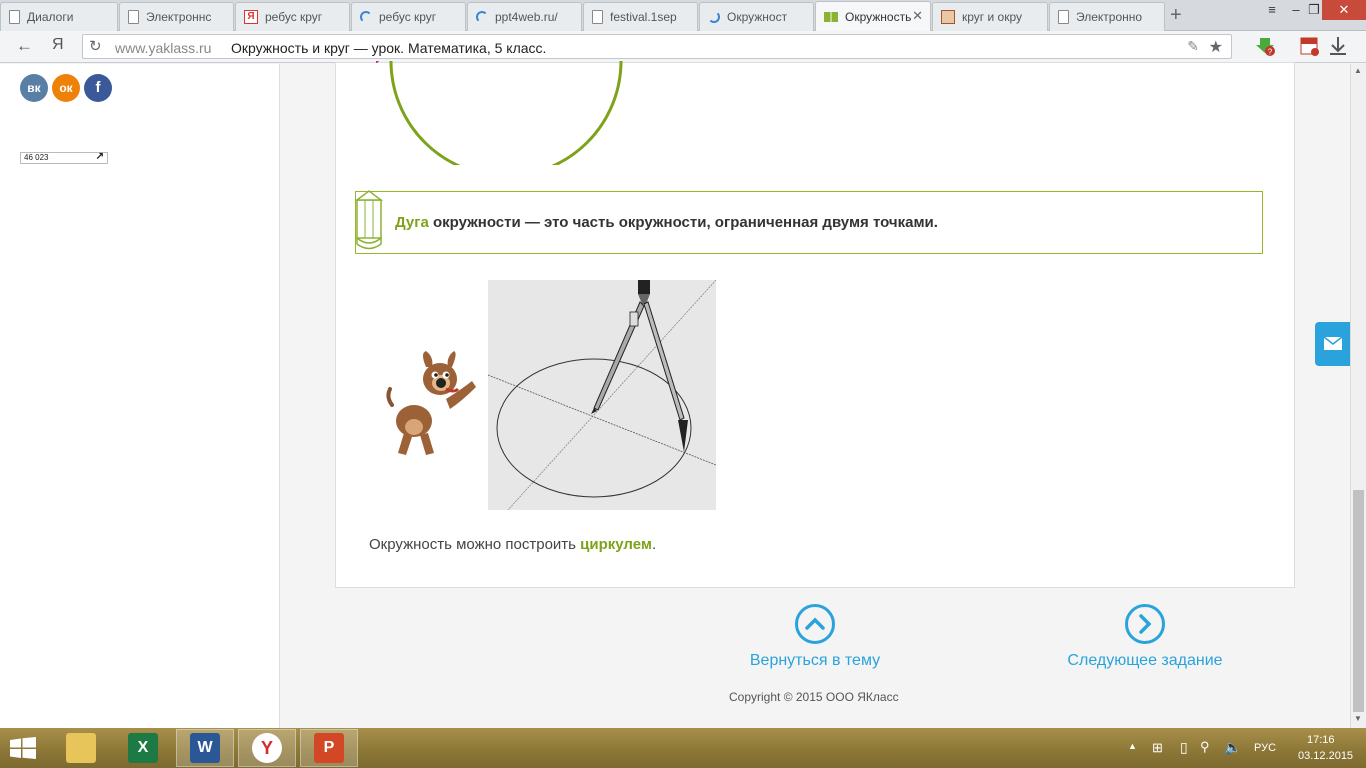 The image size is (1366, 768). Describe the element at coordinates (917, 16) in the screenshot. I see `close-tab-icon: ✕` at that location.